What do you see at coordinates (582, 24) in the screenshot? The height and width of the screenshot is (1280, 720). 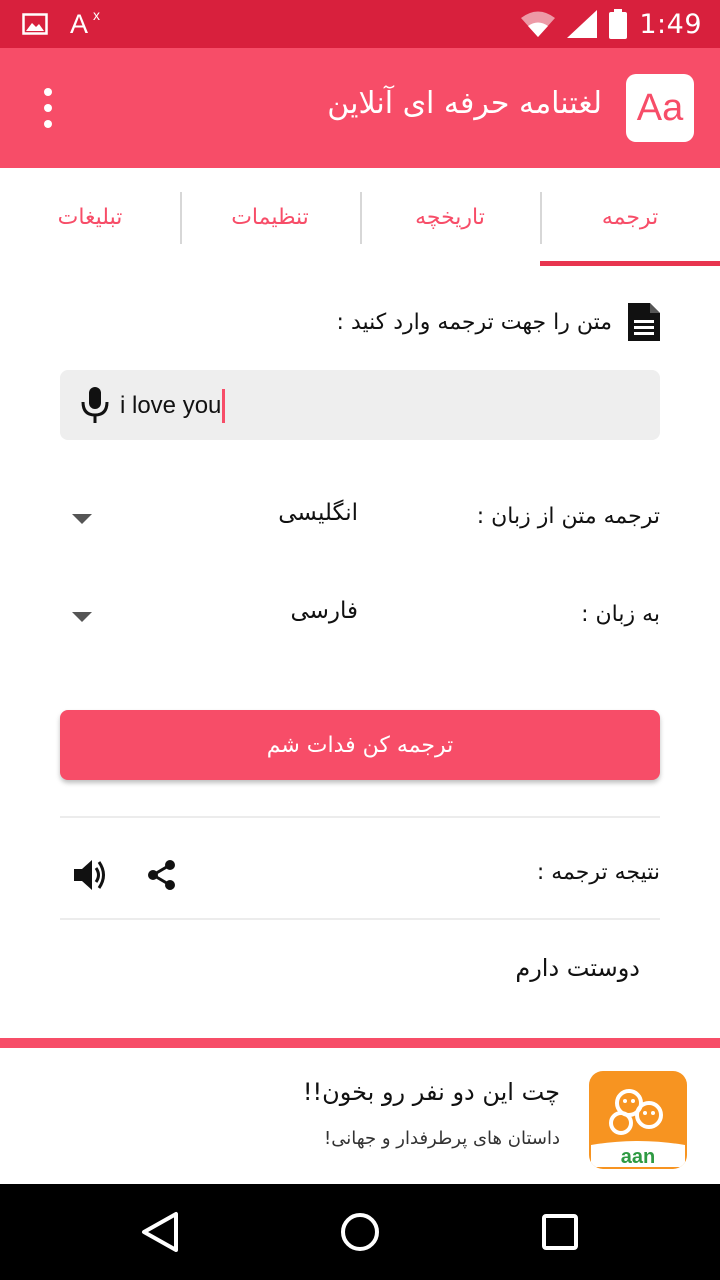 I see `signal-icon` at bounding box center [582, 24].